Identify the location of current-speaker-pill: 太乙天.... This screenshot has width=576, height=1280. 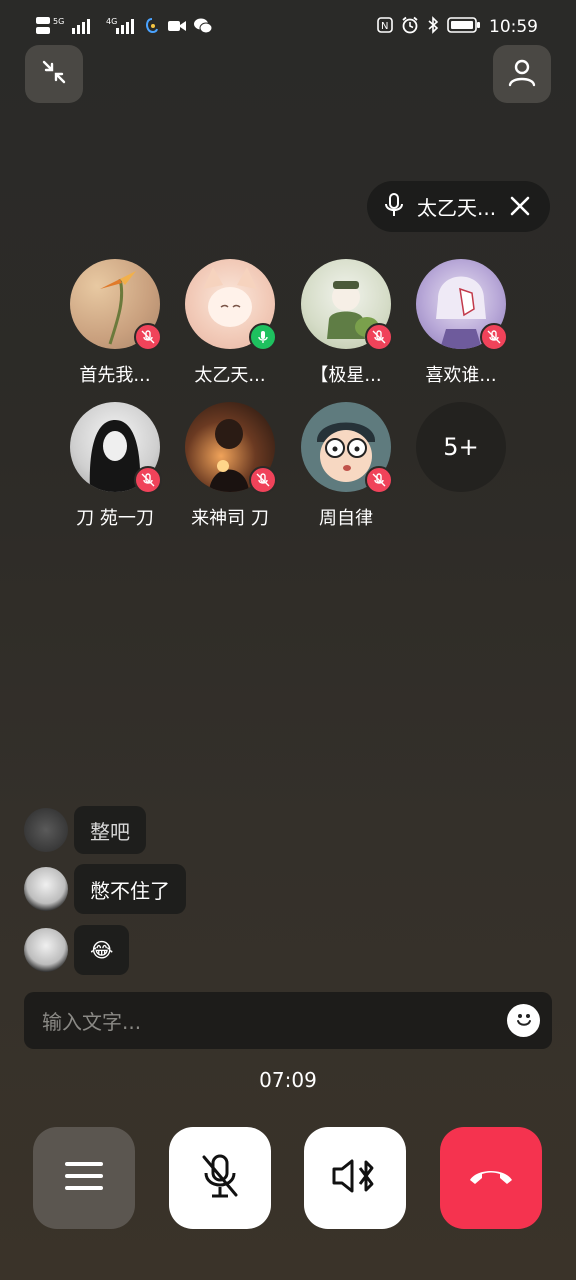
(458, 206).